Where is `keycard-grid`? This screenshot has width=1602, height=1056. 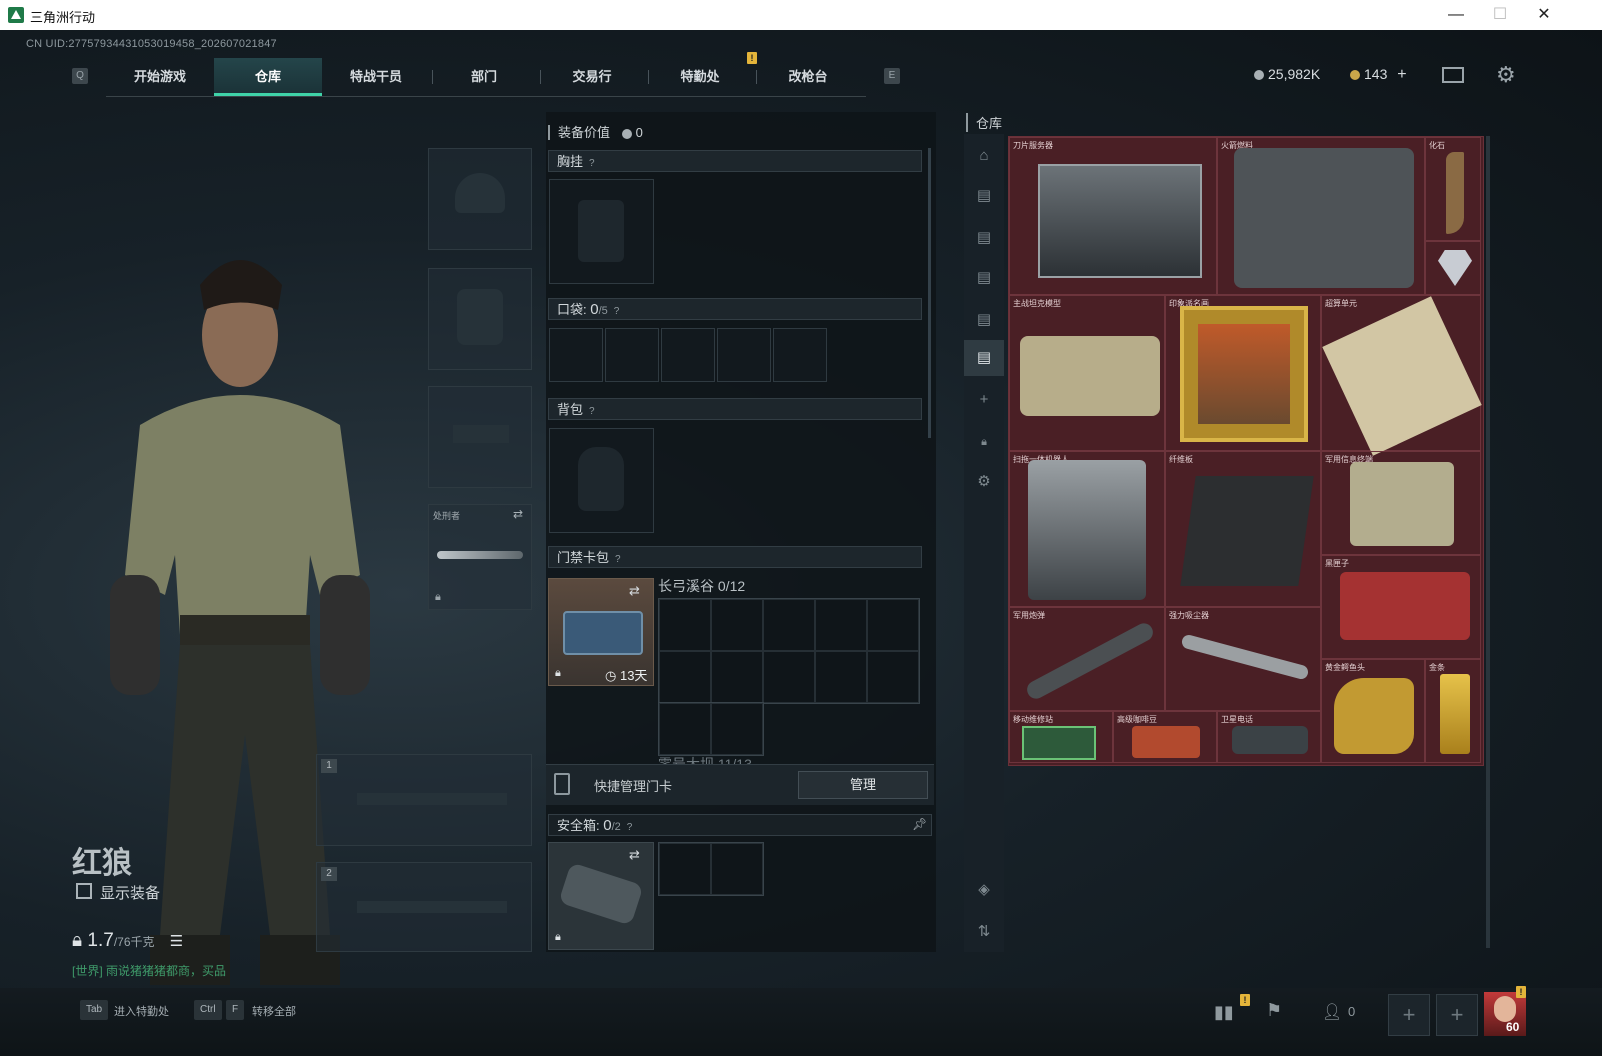
keycard-grid is located at coordinates (789, 651).